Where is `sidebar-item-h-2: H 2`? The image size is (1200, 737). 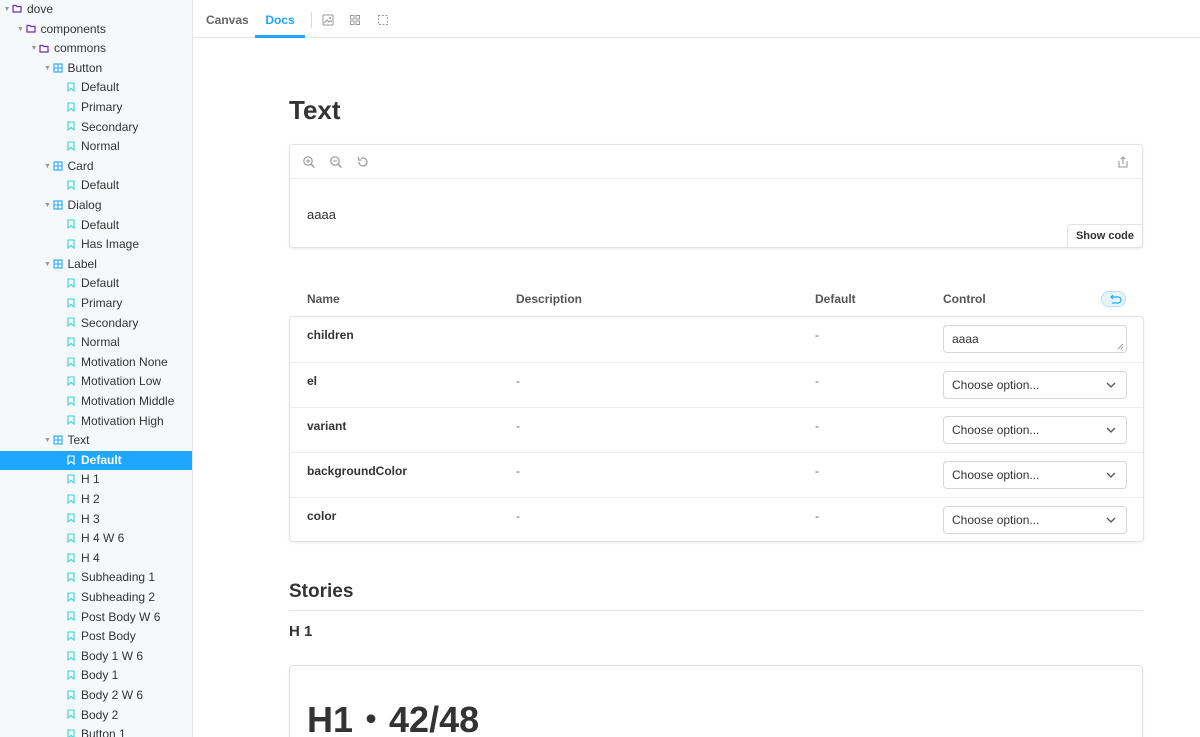
sidebar-item-h-2: H 2 is located at coordinates (96, 500).